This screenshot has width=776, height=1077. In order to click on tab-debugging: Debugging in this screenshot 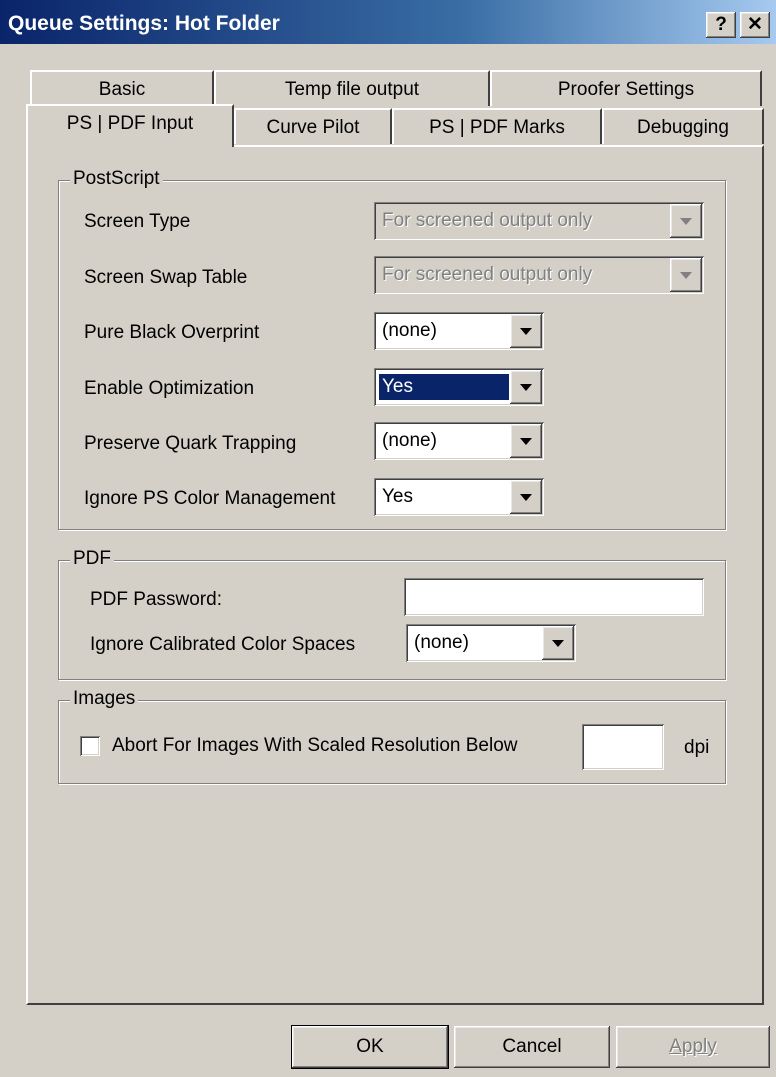, I will do `click(683, 126)`.